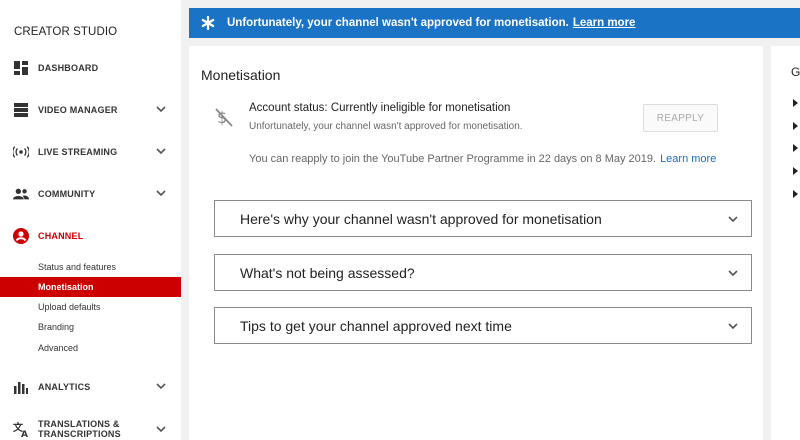  I want to click on sidebar-item-label: LIVE STREAMING, so click(78, 152).